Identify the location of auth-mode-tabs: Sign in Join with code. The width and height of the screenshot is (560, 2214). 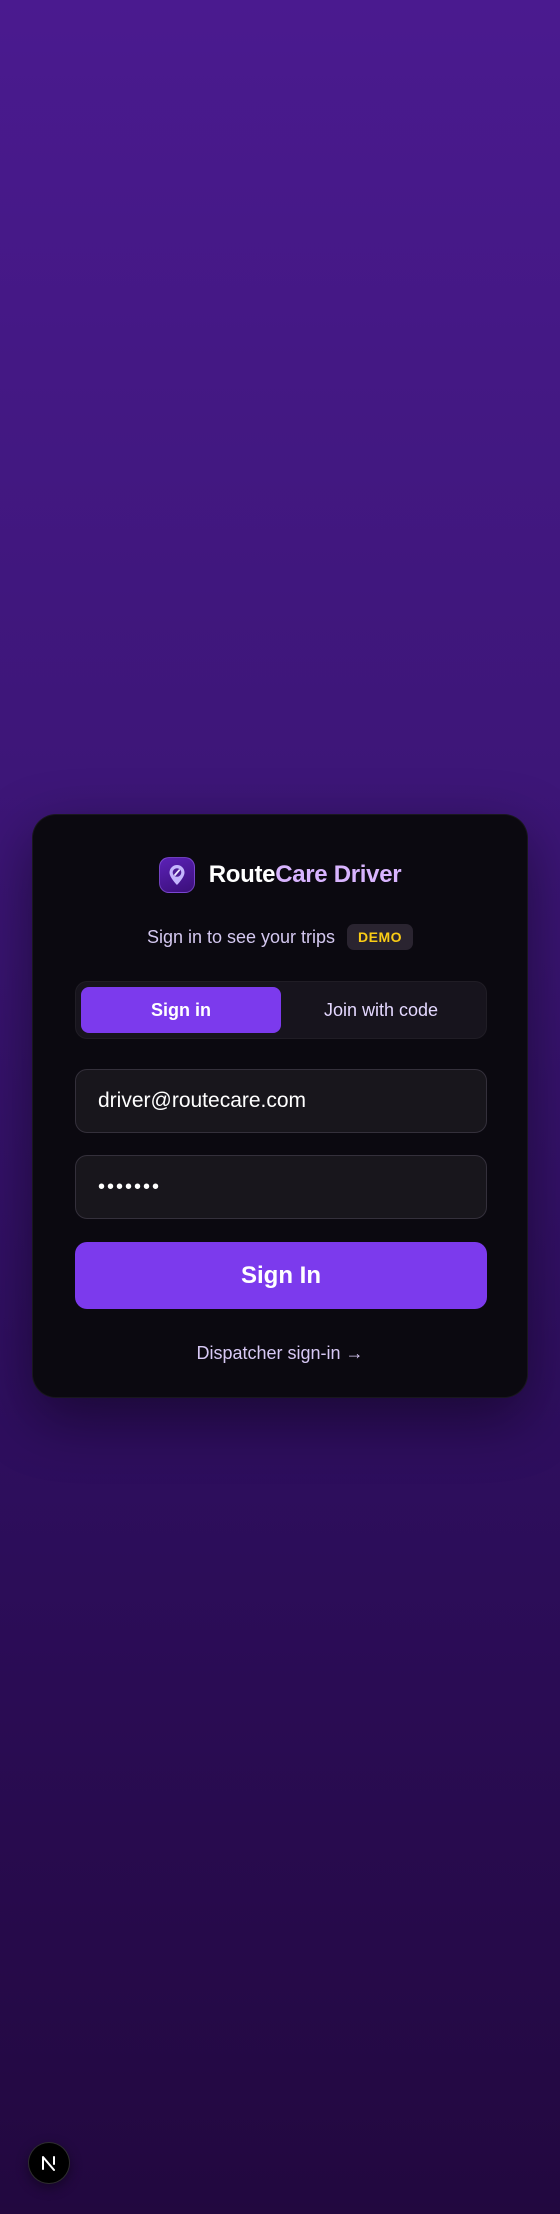
(281, 1010).